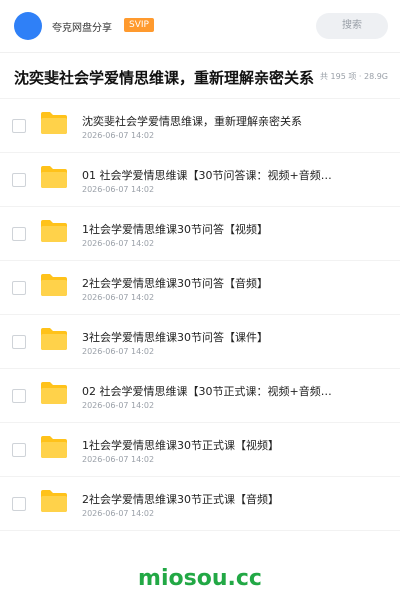  What do you see at coordinates (180, 499) in the screenshot?
I see `file-name: 2社会学爱情思维课30节正式课【音频】` at bounding box center [180, 499].